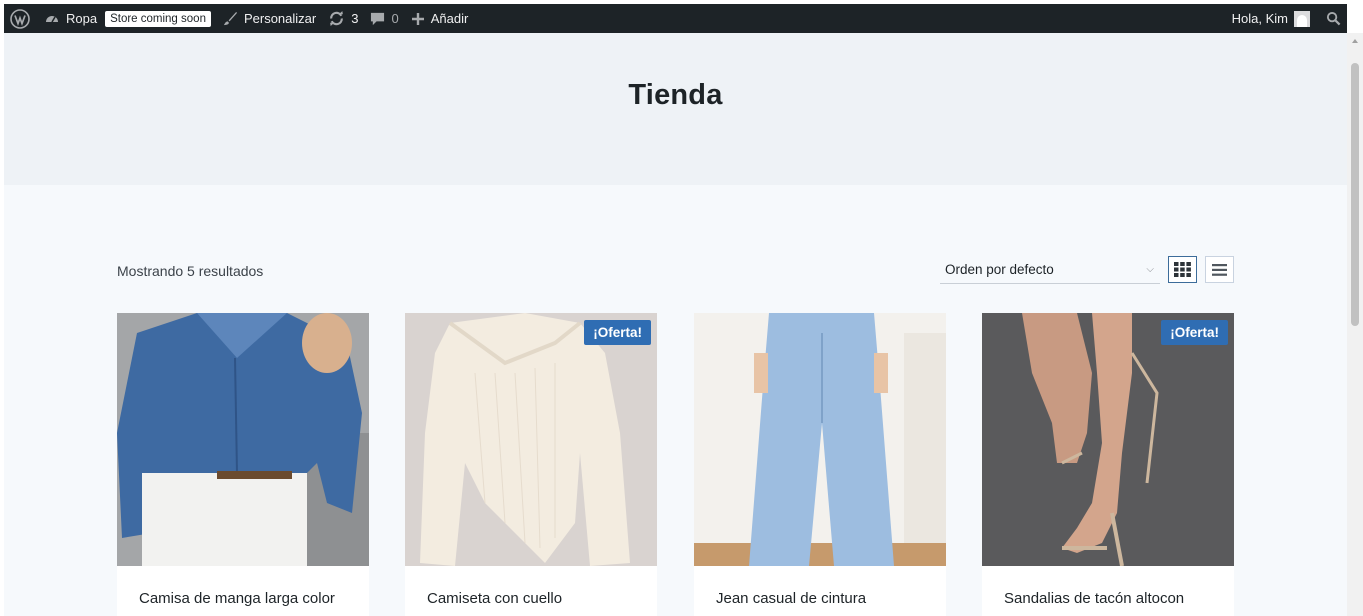  I want to click on product-image-shirt, so click(243, 439).